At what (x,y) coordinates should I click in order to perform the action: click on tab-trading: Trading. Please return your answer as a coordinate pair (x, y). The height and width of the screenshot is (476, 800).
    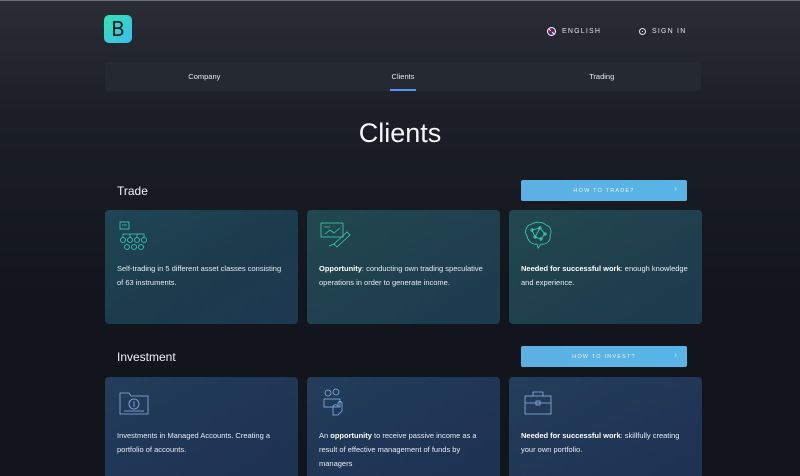
    Looking at the image, I should click on (601, 76).